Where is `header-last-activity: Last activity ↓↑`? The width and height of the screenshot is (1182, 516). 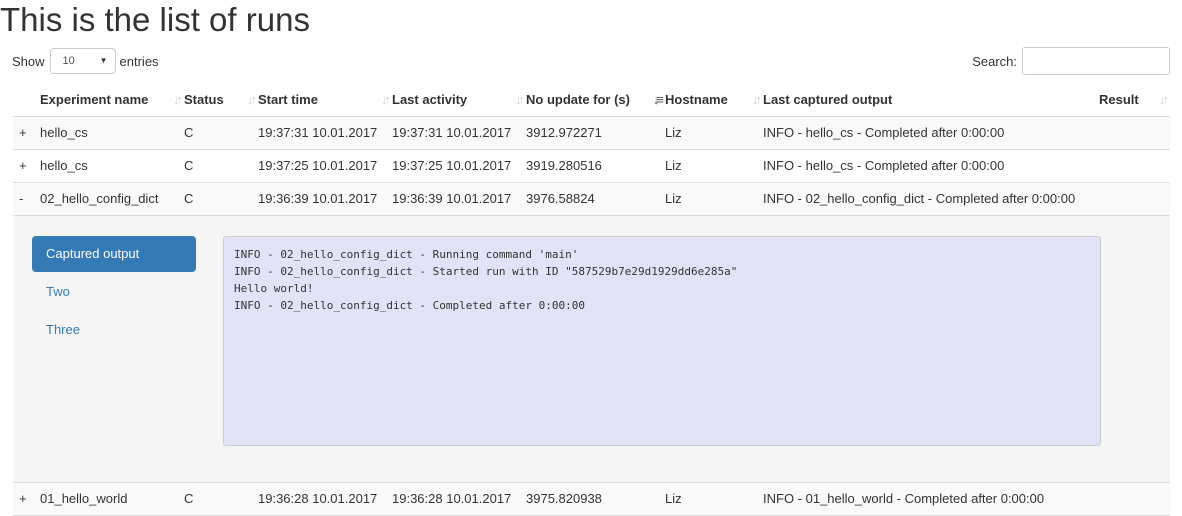
header-last-activity: Last activity ↓↑ is located at coordinates (459, 100).